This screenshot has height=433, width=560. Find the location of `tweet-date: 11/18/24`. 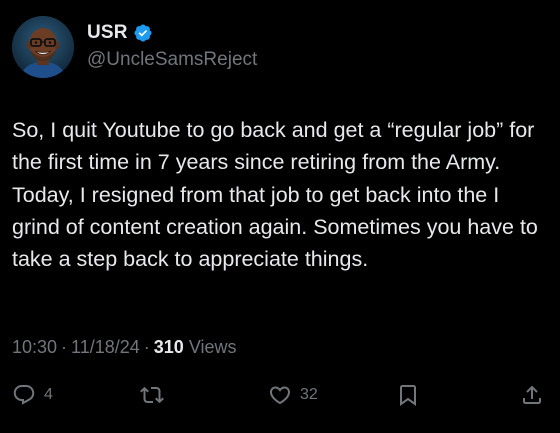

tweet-date: 11/18/24 is located at coordinates (105, 347).